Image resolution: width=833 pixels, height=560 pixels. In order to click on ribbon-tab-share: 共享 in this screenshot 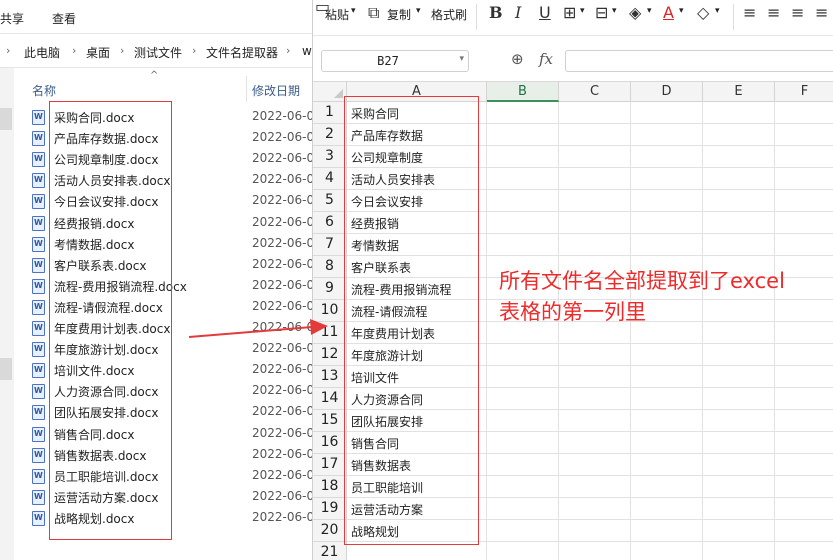, I will do `click(12, 18)`.